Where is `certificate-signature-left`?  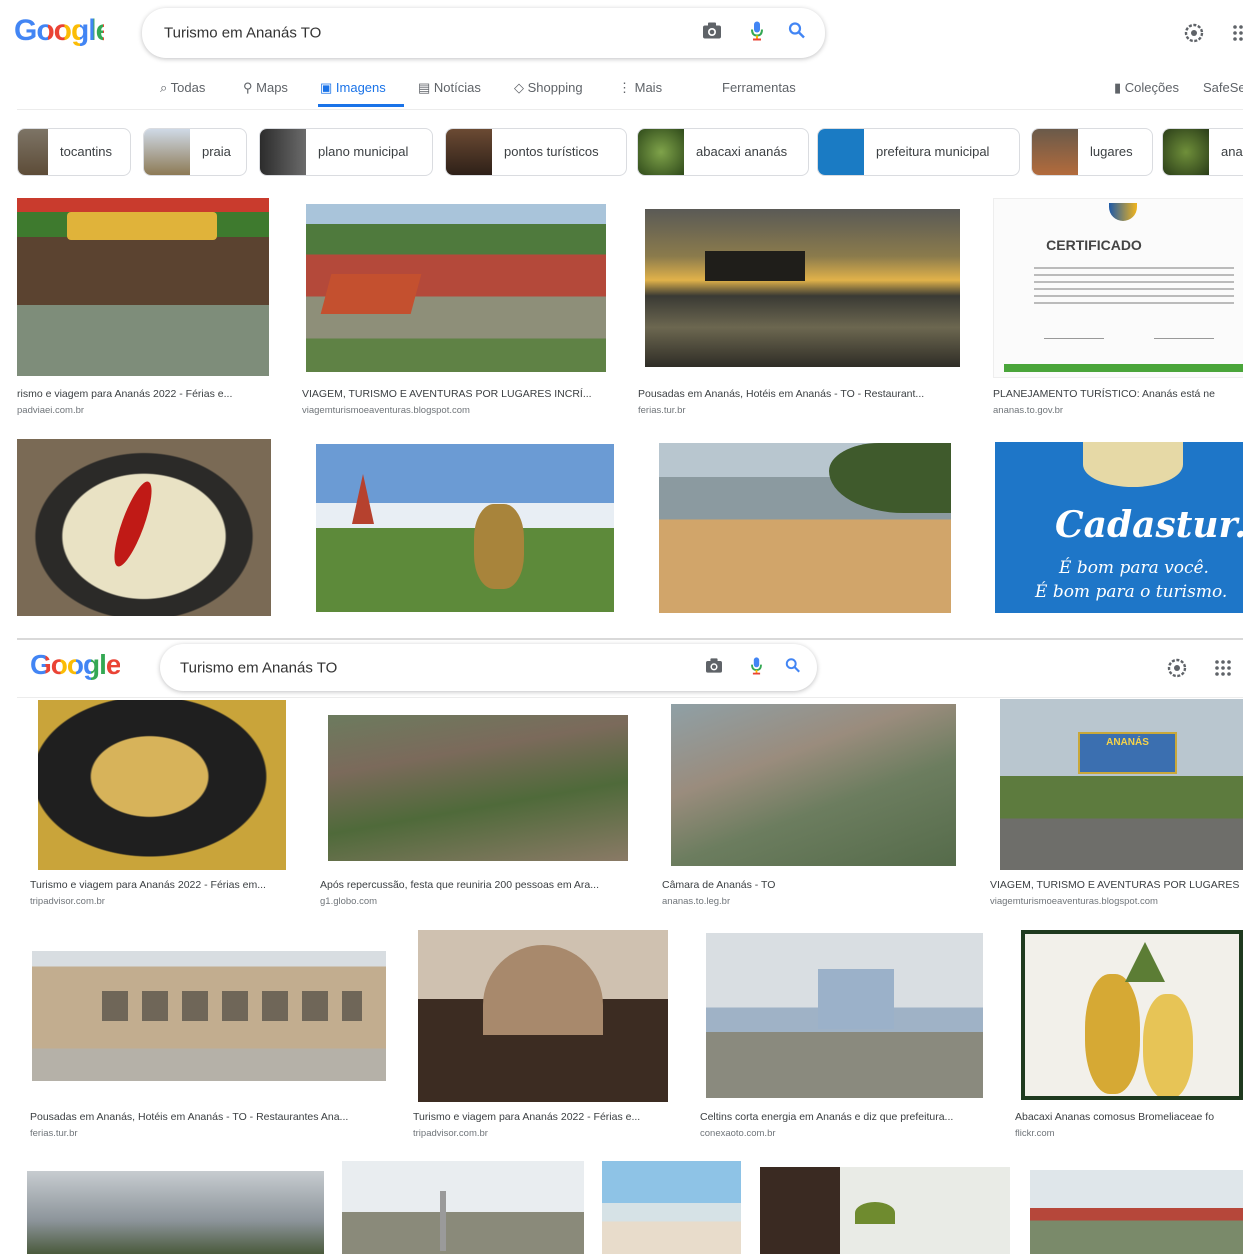 certificate-signature-left is located at coordinates (1074, 331).